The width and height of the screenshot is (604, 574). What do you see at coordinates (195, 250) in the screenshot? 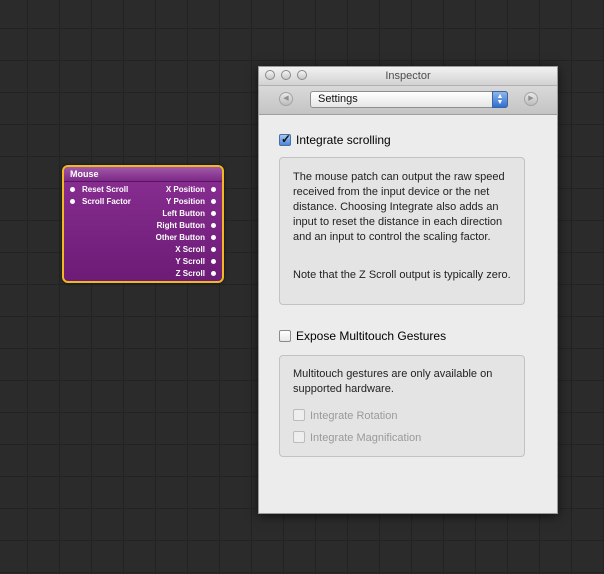
I see `output-port-x-scroll: X Scroll` at bounding box center [195, 250].